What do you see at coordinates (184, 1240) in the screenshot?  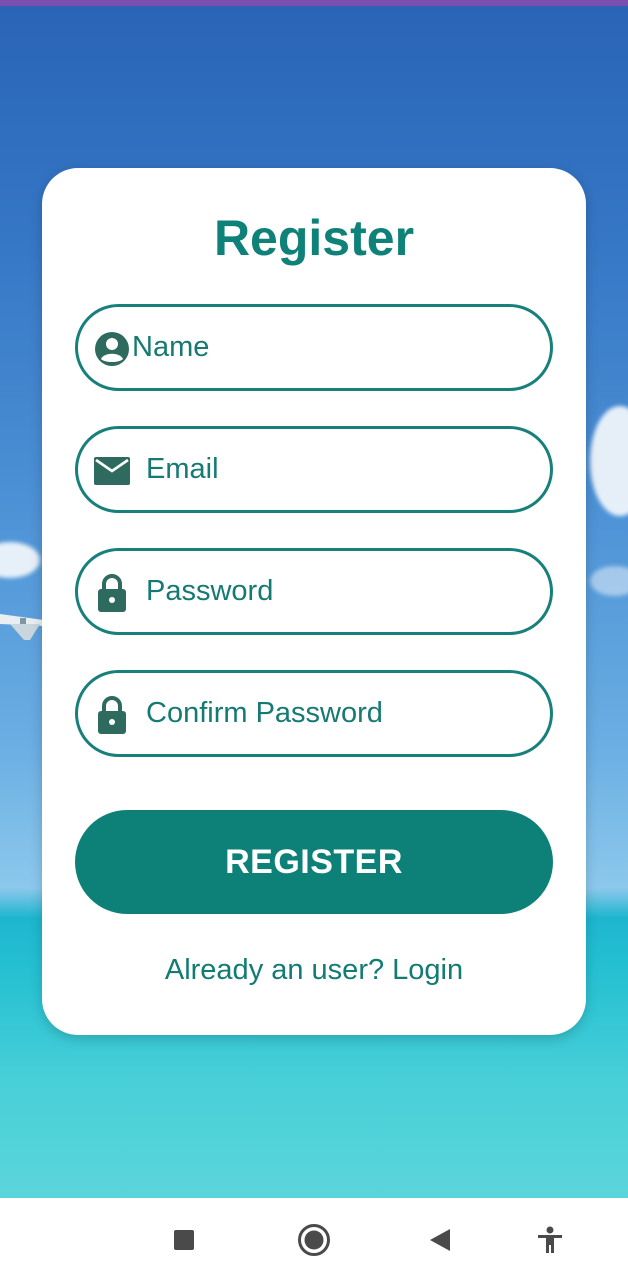 I see `recents-square-icon` at bounding box center [184, 1240].